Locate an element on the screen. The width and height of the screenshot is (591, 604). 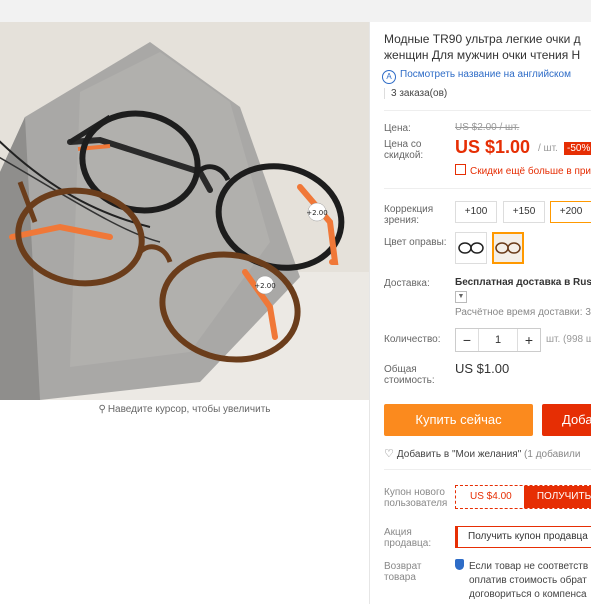
zoom-hint-text: Наведите курсор, чтобы увеличить is located at coordinates (189, 409).